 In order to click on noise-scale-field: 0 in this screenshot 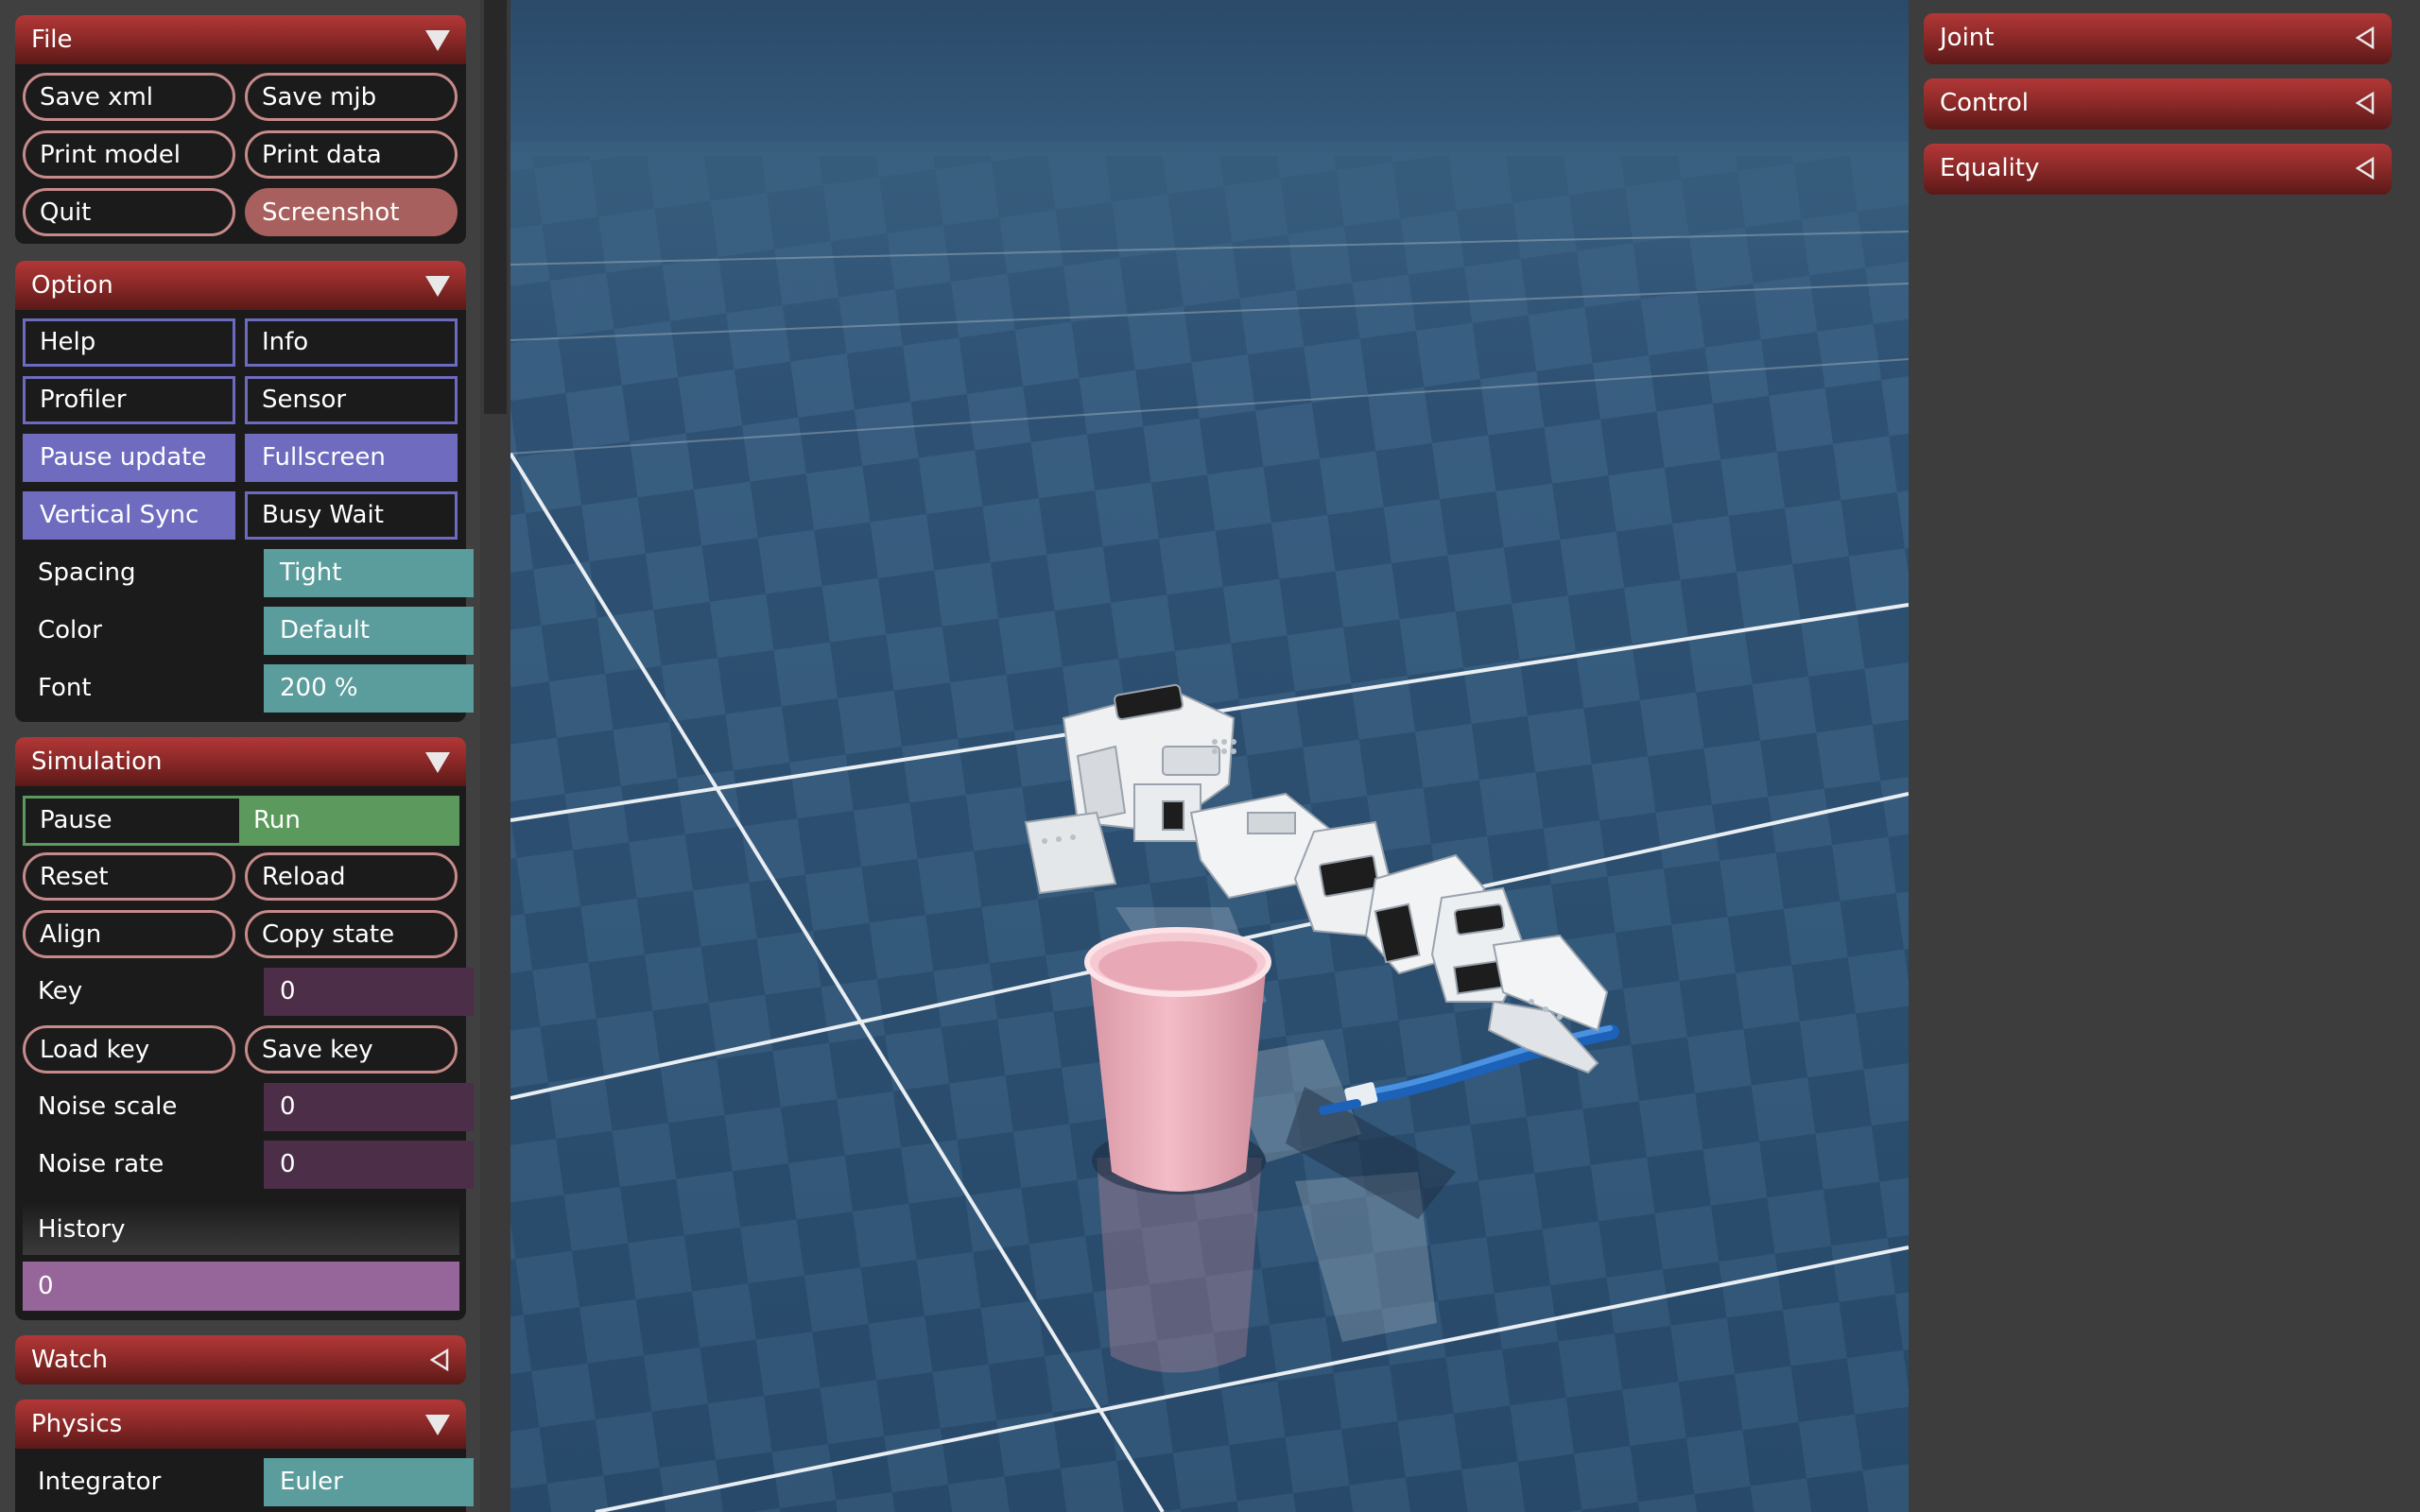, I will do `click(369, 1107)`.